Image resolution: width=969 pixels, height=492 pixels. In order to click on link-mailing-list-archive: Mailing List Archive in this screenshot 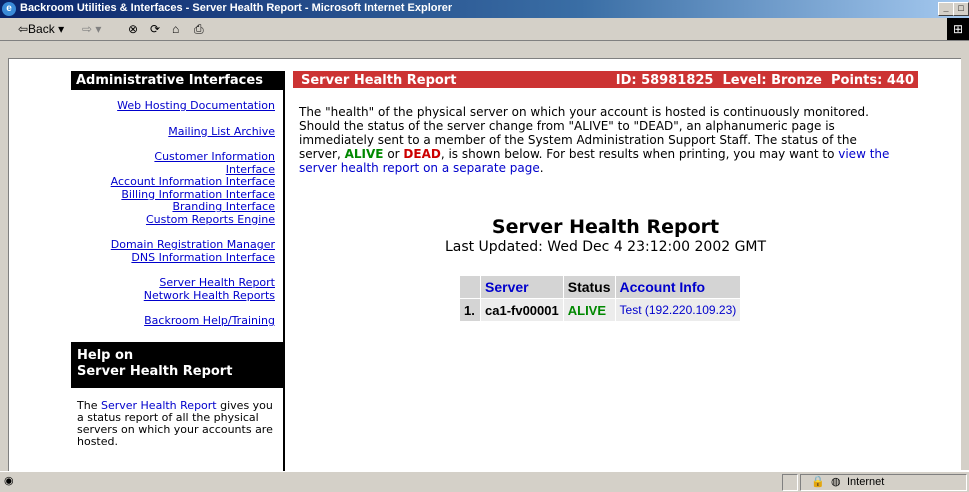, I will do `click(173, 132)`.